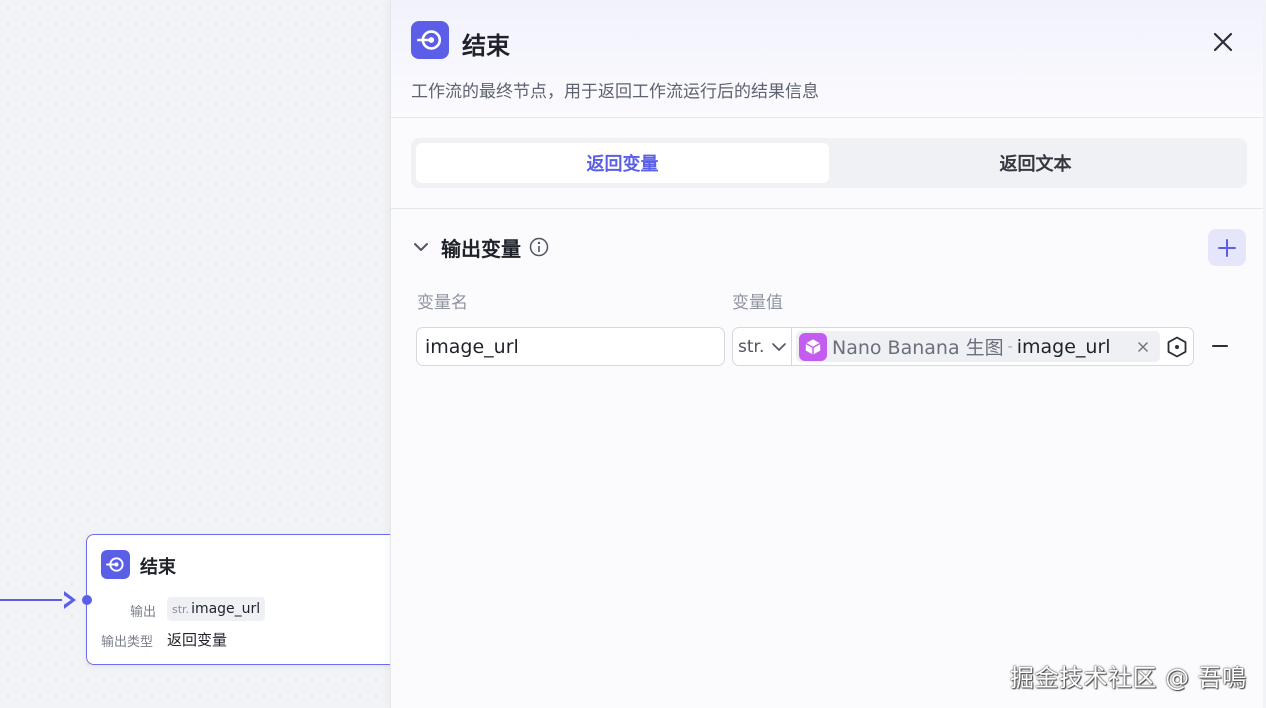 The height and width of the screenshot is (708, 1266). What do you see at coordinates (813, 346) in the screenshot?
I see `cube-icon` at bounding box center [813, 346].